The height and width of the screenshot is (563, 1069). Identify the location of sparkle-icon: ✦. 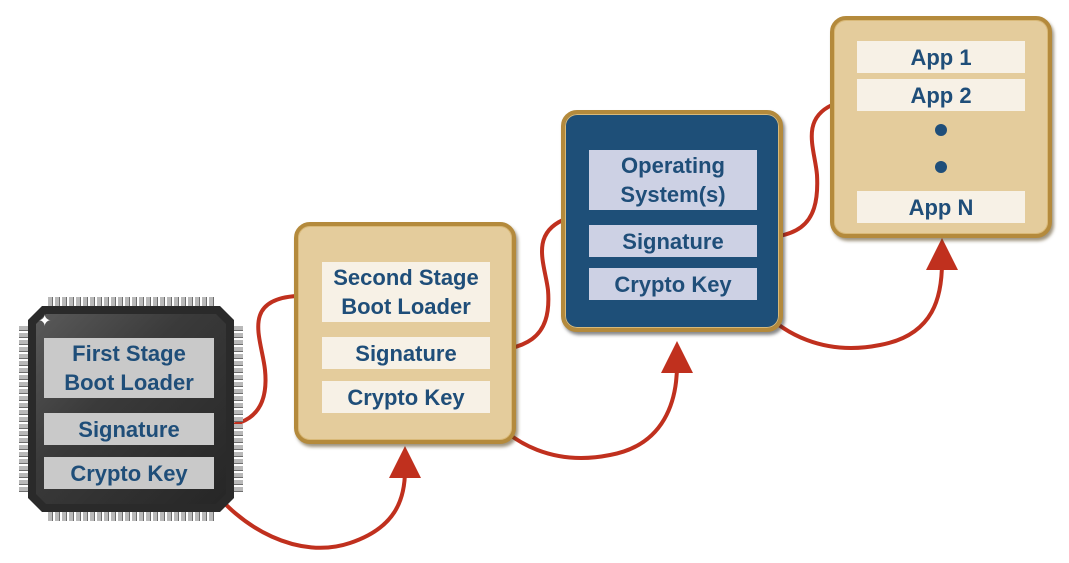
(45, 321).